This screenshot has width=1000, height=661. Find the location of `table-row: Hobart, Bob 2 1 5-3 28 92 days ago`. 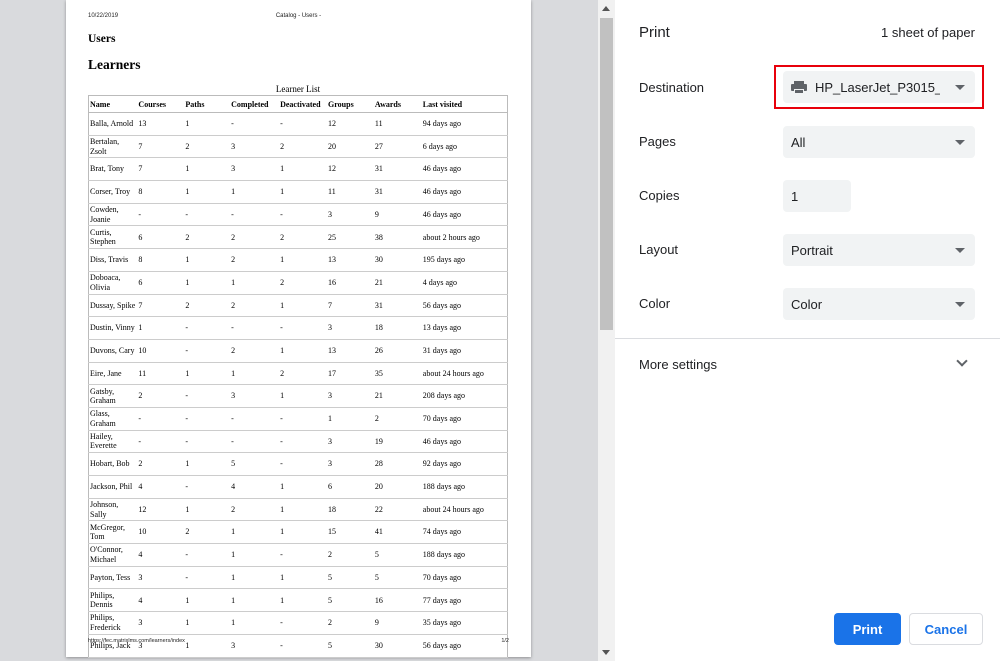

table-row: Hobart, Bob 2 1 5-3 28 92 days ago is located at coordinates (298, 464).